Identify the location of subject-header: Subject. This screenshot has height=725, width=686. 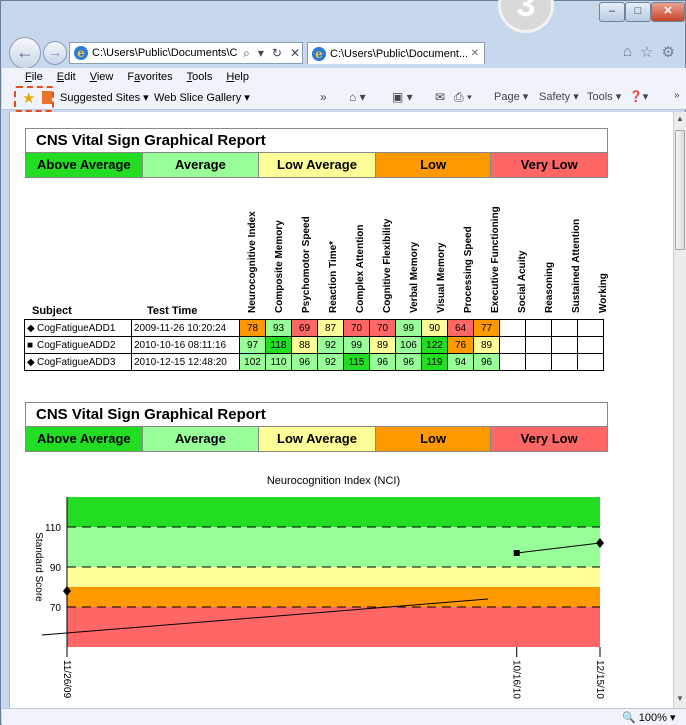
(52, 311).